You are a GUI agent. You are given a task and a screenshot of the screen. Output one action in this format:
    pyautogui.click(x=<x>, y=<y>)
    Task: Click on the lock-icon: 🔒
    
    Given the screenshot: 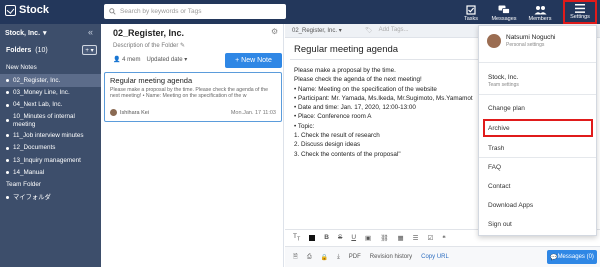 What is the action you would take?
    pyautogui.click(x=324, y=257)
    